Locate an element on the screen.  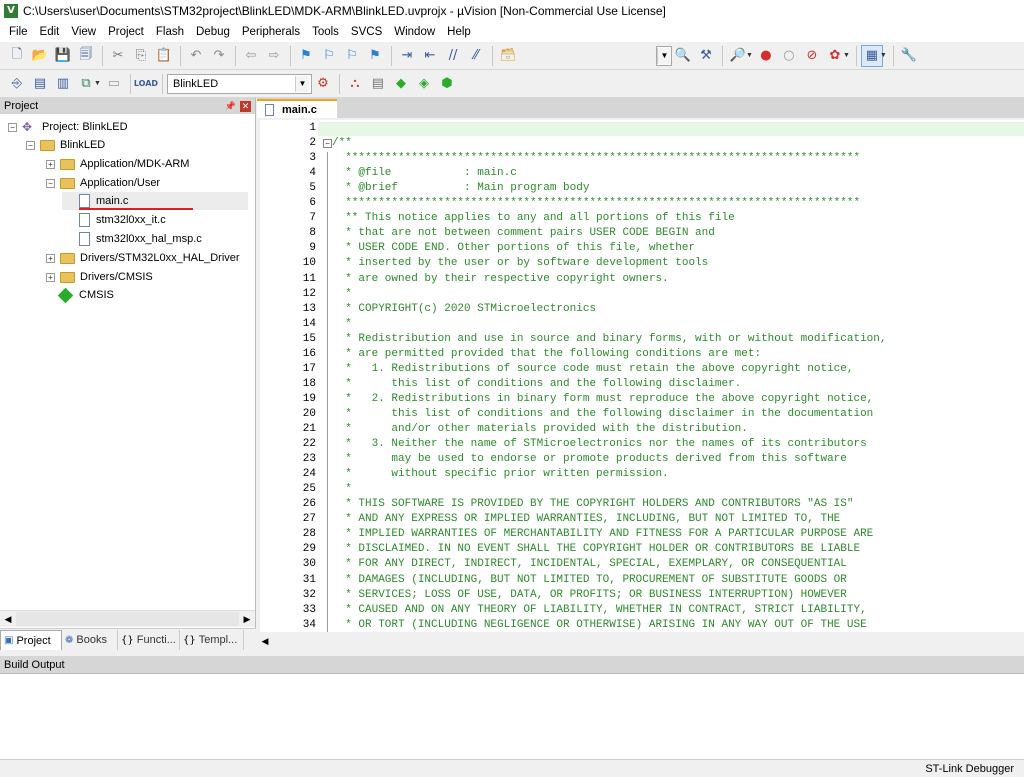
disable-breakpoints-icon: ⊘ is located at coordinates (812, 56).